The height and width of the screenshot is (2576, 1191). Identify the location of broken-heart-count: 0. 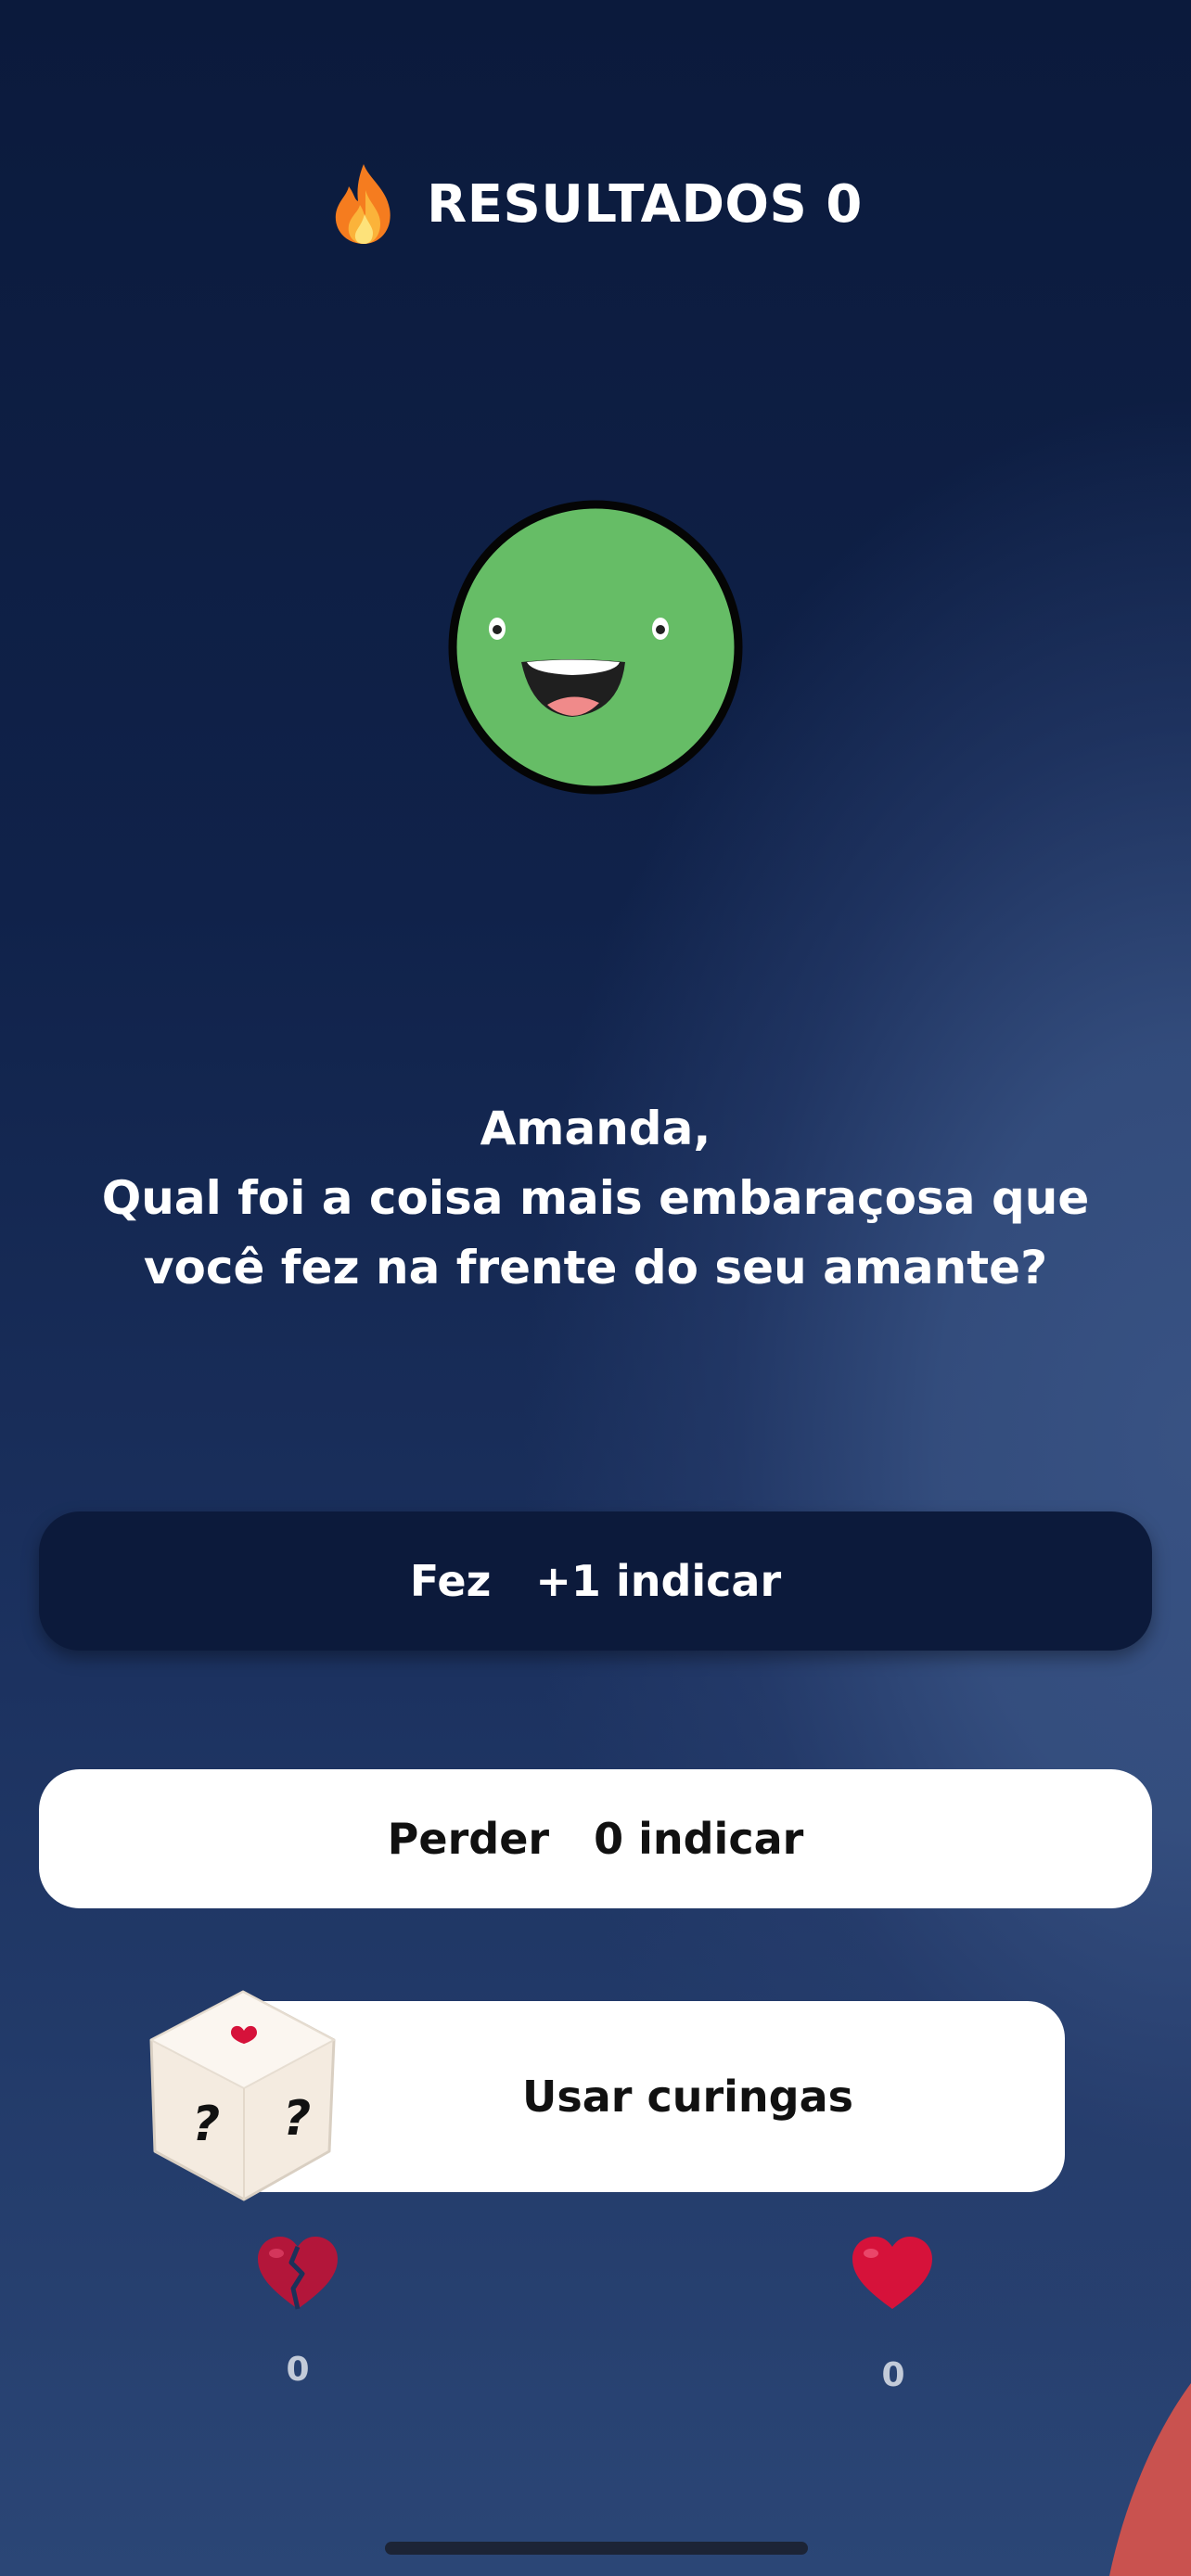
(298, 2370).